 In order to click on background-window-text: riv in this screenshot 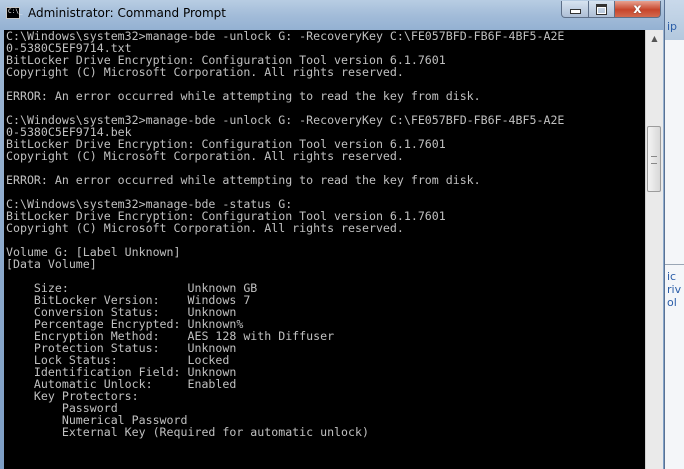, I will do `click(674, 289)`.